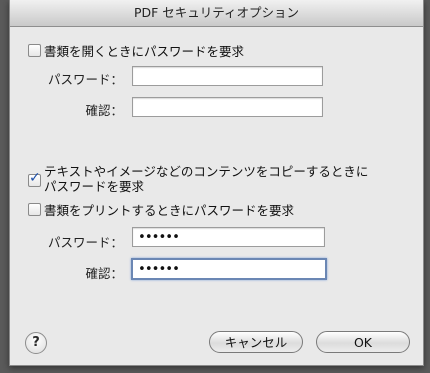 The height and width of the screenshot is (373, 430). I want to click on open-password-label: パスワード：, so click(85, 79).